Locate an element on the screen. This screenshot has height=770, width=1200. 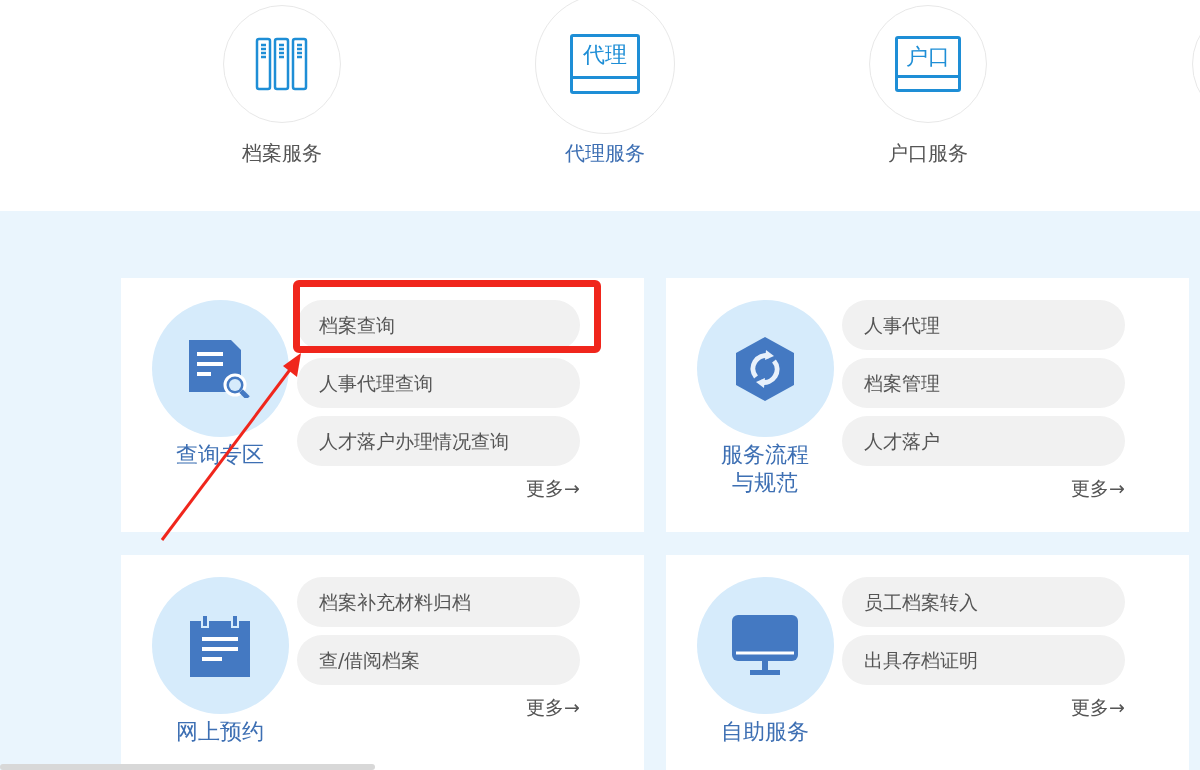
document-search-icon is located at coordinates (220, 368).